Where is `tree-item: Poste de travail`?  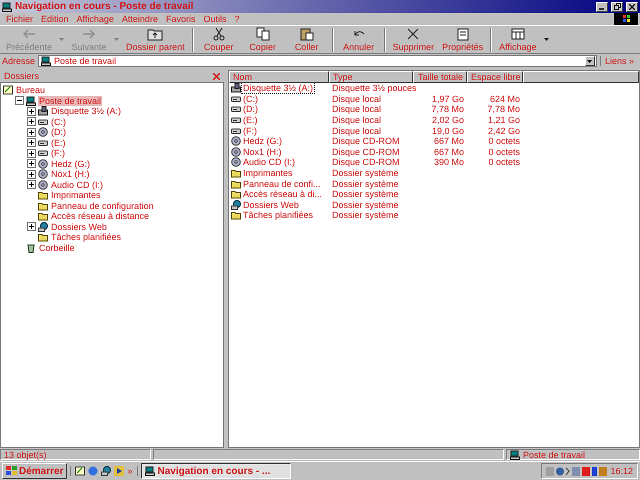
tree-item: Poste de travail is located at coordinates (70, 101).